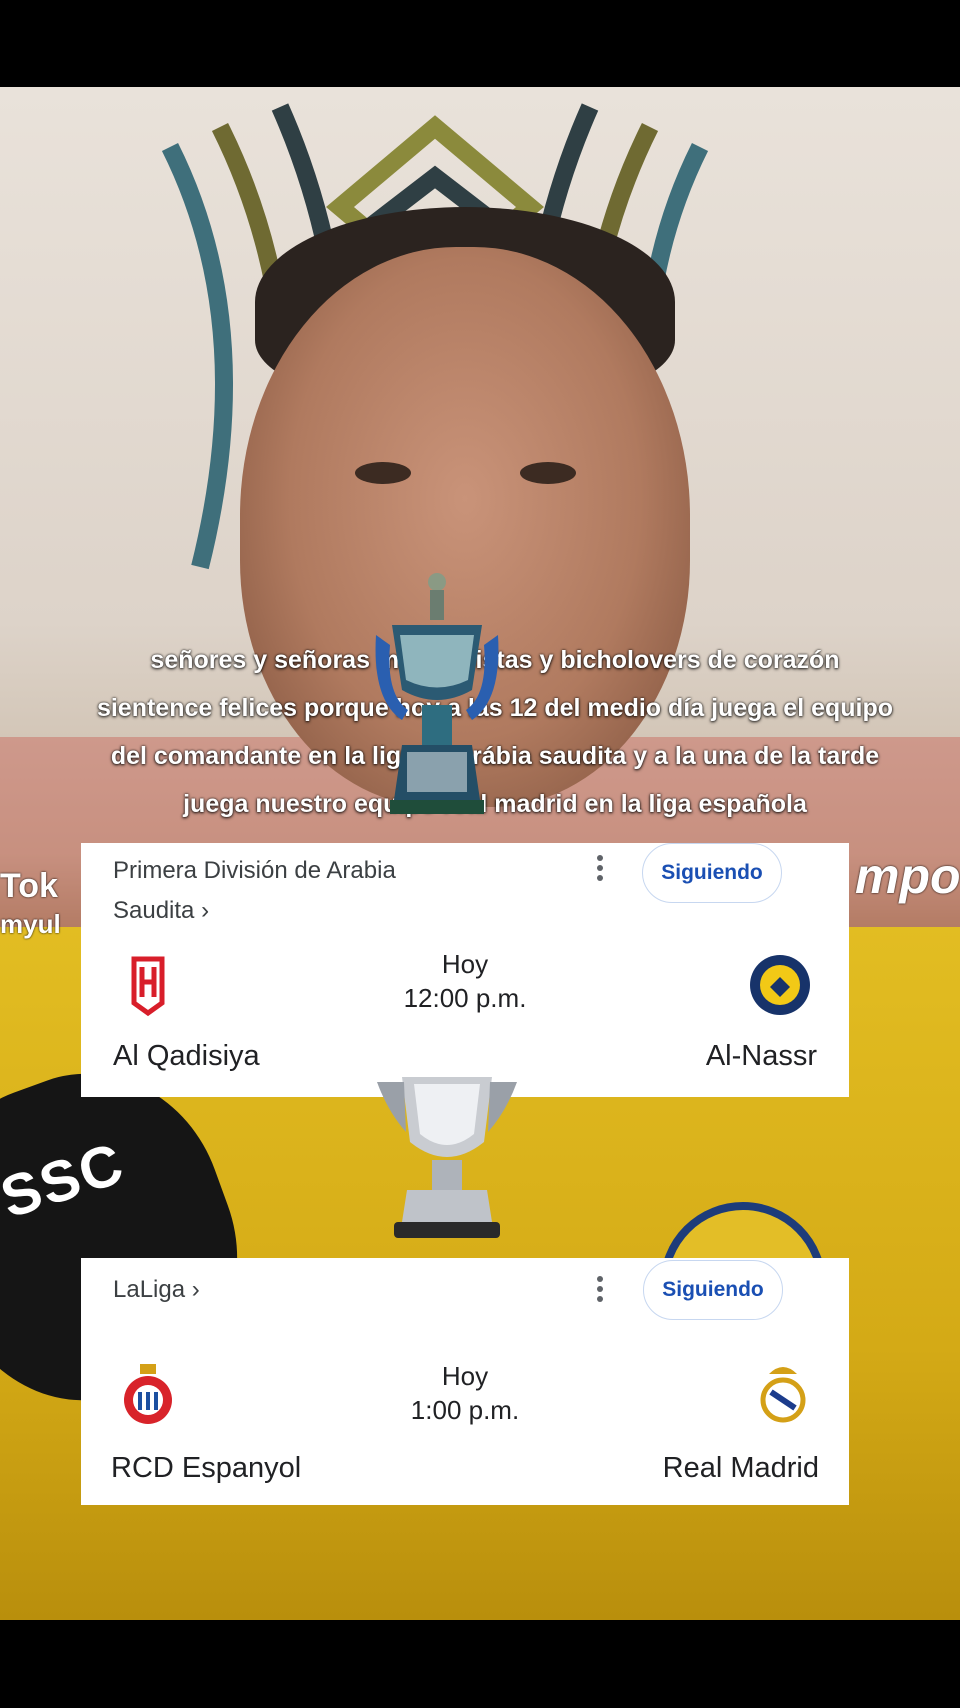 This screenshot has height=1708, width=960. Describe the element at coordinates (293, 1290) in the screenshot. I see `league-title-laliga: LaLiga ›` at that location.